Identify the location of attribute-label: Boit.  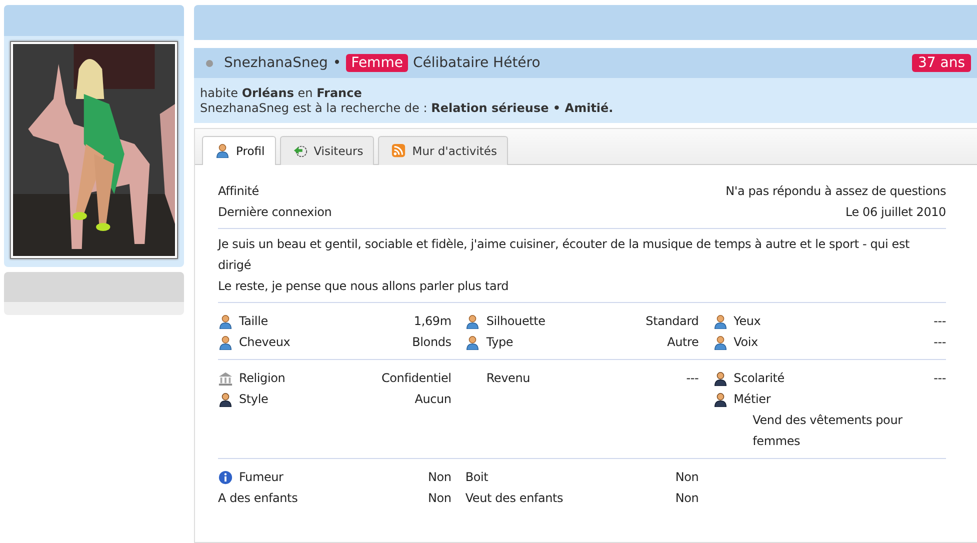
(476, 477).